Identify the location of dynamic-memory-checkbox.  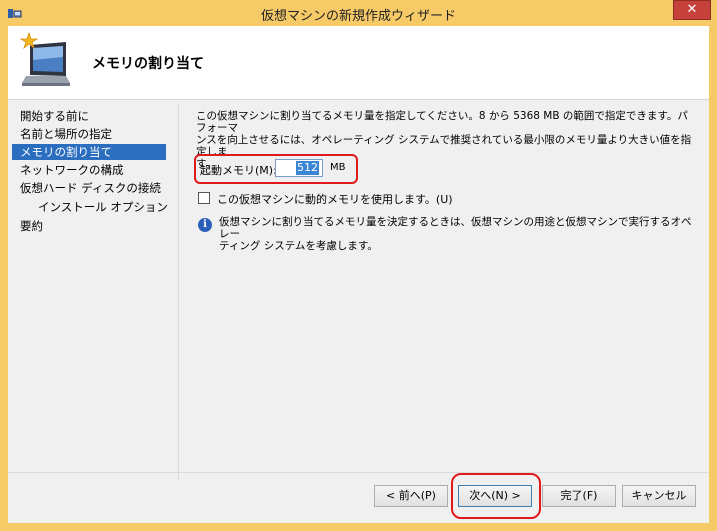
(204, 198).